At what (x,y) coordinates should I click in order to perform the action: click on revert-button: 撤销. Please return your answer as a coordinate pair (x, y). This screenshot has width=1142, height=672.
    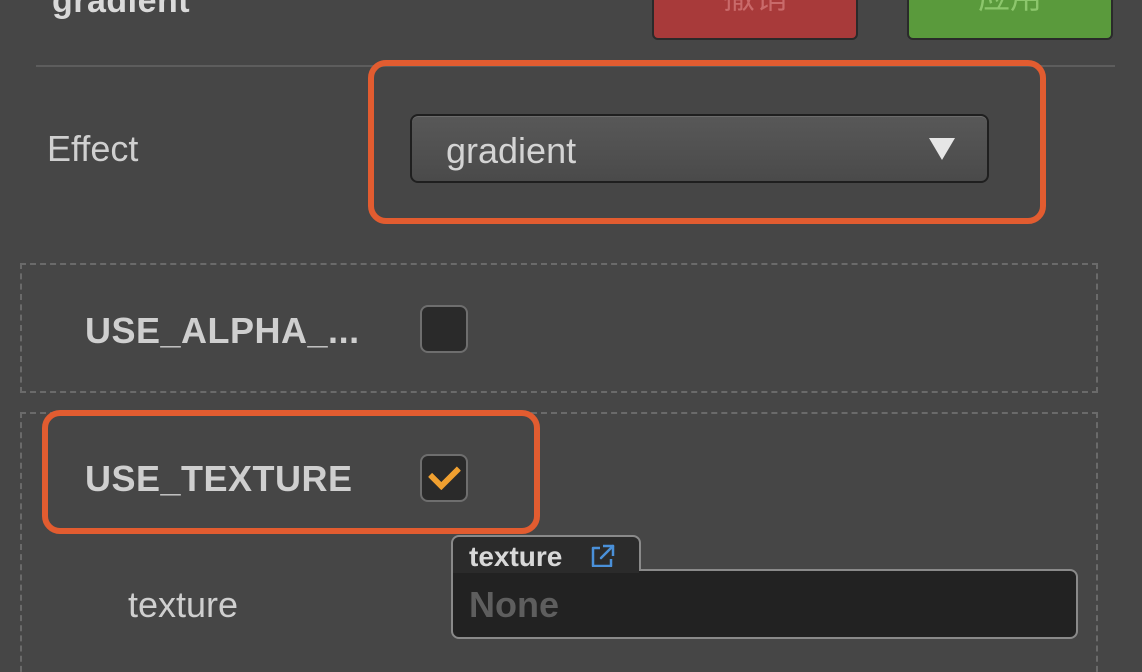
    Looking at the image, I should click on (755, 20).